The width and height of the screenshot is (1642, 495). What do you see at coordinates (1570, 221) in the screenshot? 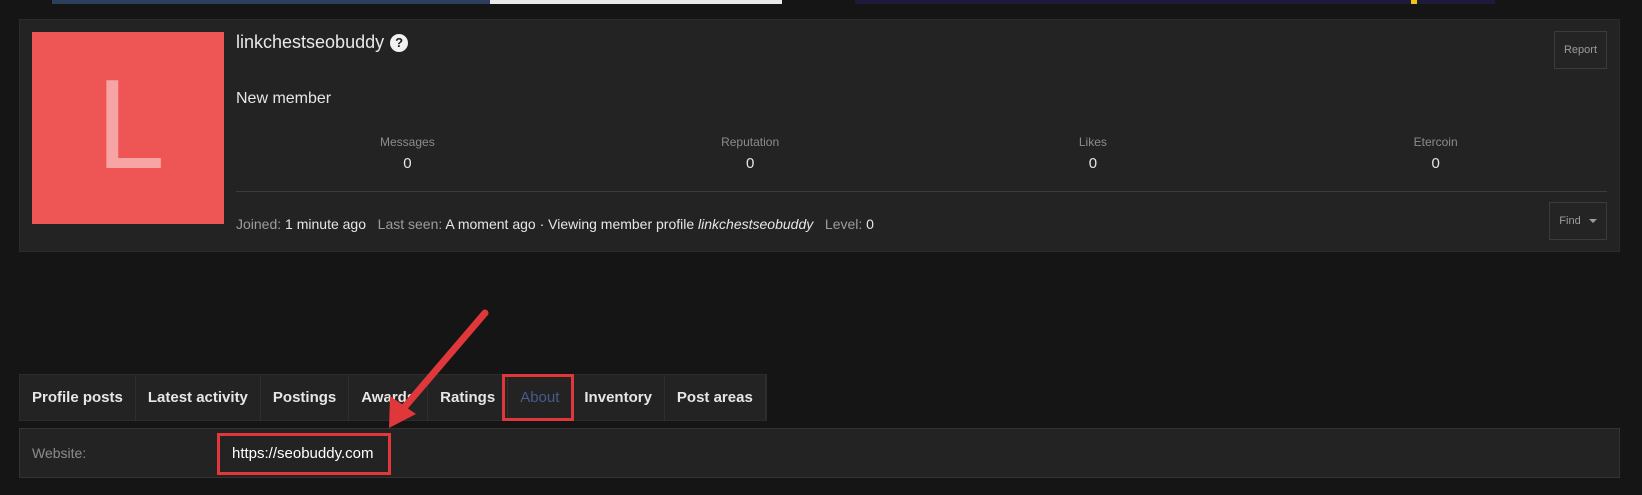
I see `find-label: Find` at bounding box center [1570, 221].